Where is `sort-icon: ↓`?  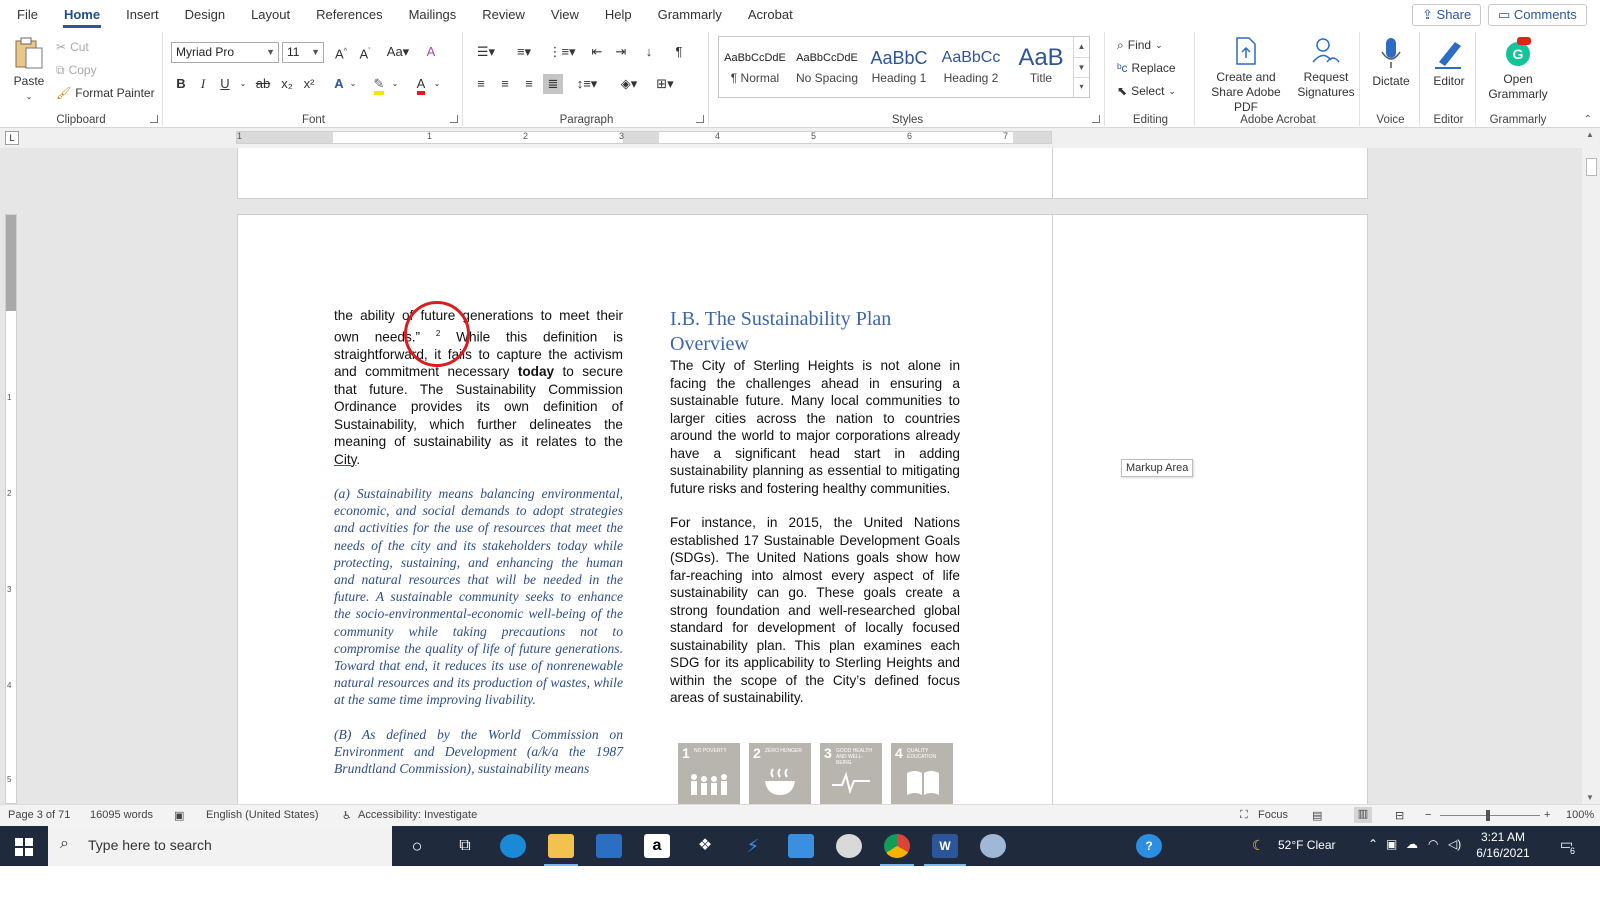 sort-icon: ↓ is located at coordinates (649, 52).